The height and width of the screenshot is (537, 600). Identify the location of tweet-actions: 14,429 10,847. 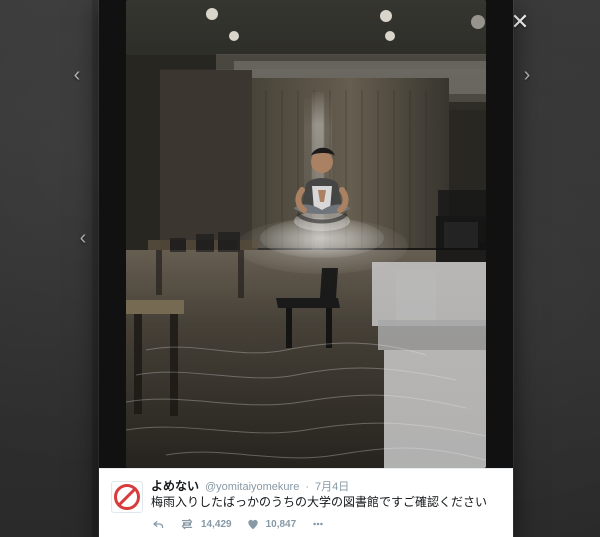
(238, 524).